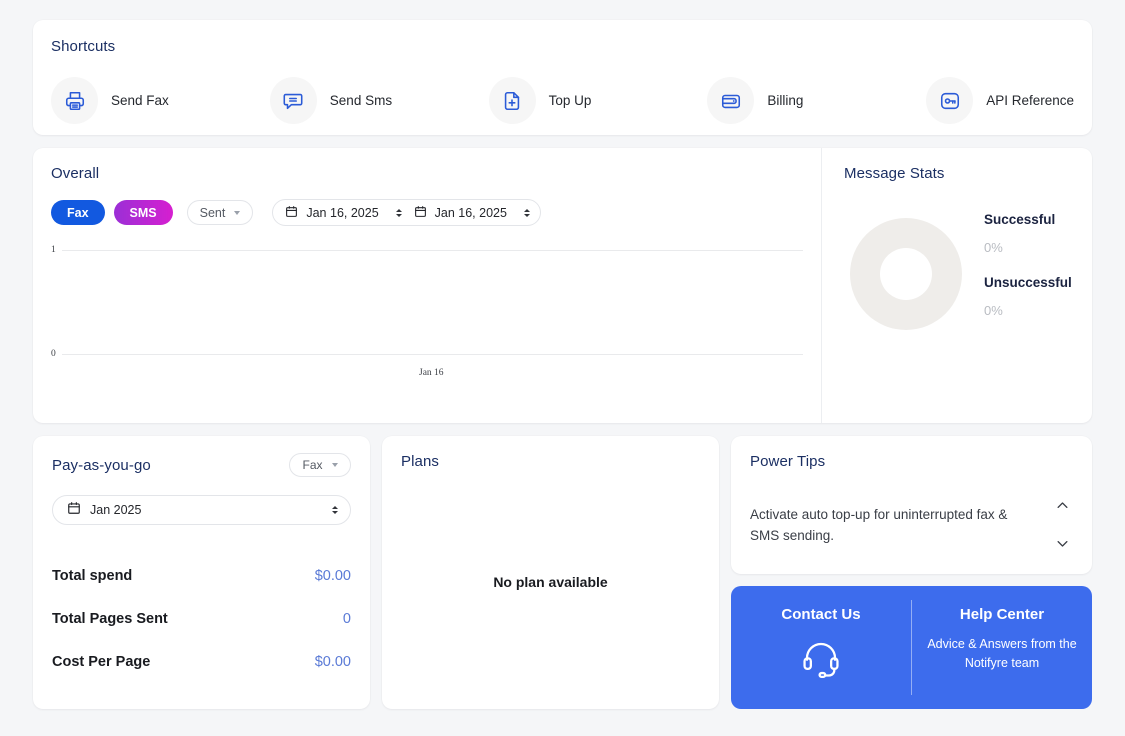 The width and height of the screenshot is (1125, 736). What do you see at coordinates (785, 100) in the screenshot?
I see `shortcut-label: Billing` at bounding box center [785, 100].